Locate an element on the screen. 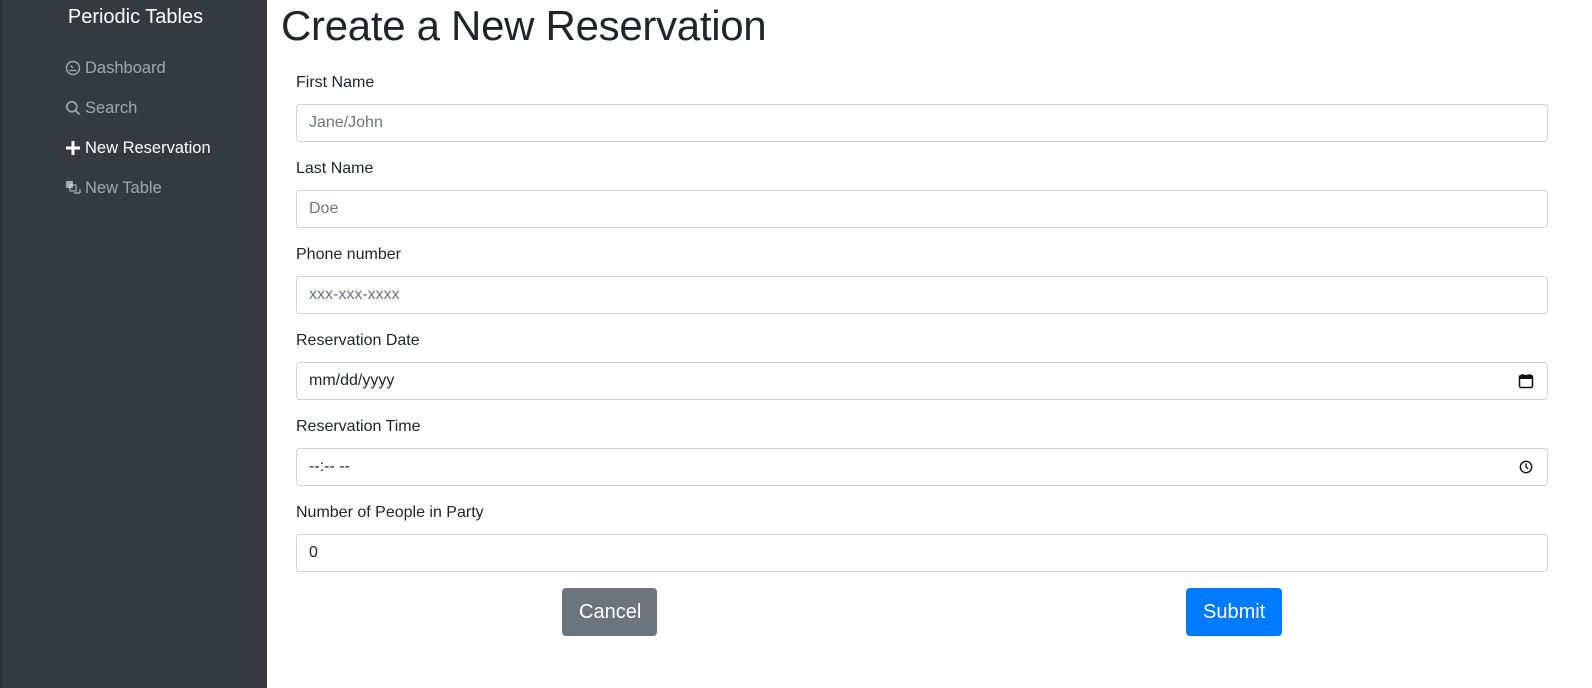 The height and width of the screenshot is (688, 1592). phone-label: Phone number is located at coordinates (348, 254).